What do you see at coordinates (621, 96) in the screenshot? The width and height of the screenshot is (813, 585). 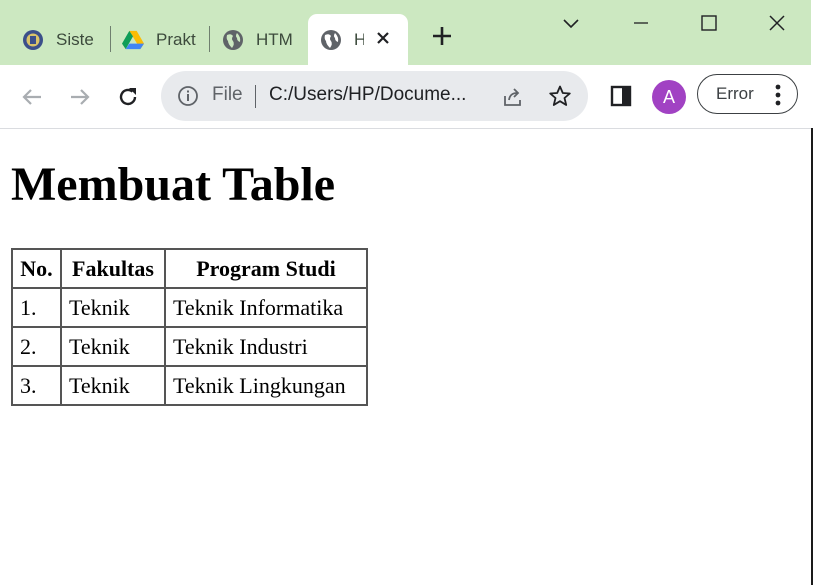 I see `side-panel-icon` at bounding box center [621, 96].